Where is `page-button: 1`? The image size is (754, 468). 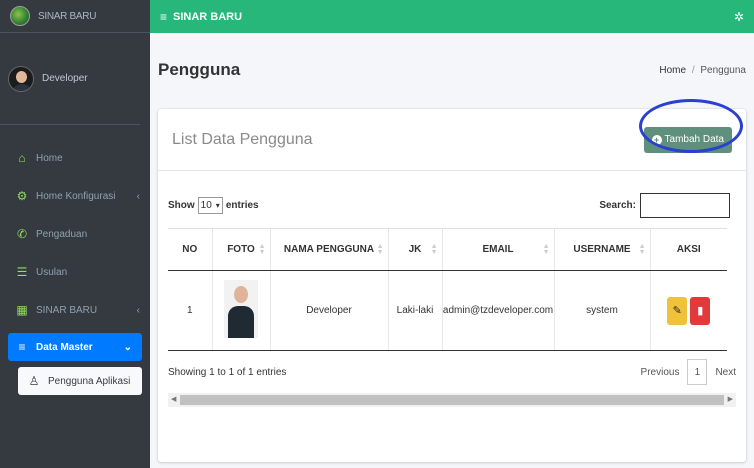 page-button: 1 is located at coordinates (697, 372).